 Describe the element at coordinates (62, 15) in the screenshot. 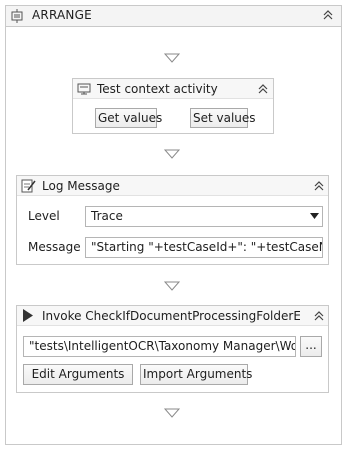

I see `arrange-title: ARRANGE` at that location.